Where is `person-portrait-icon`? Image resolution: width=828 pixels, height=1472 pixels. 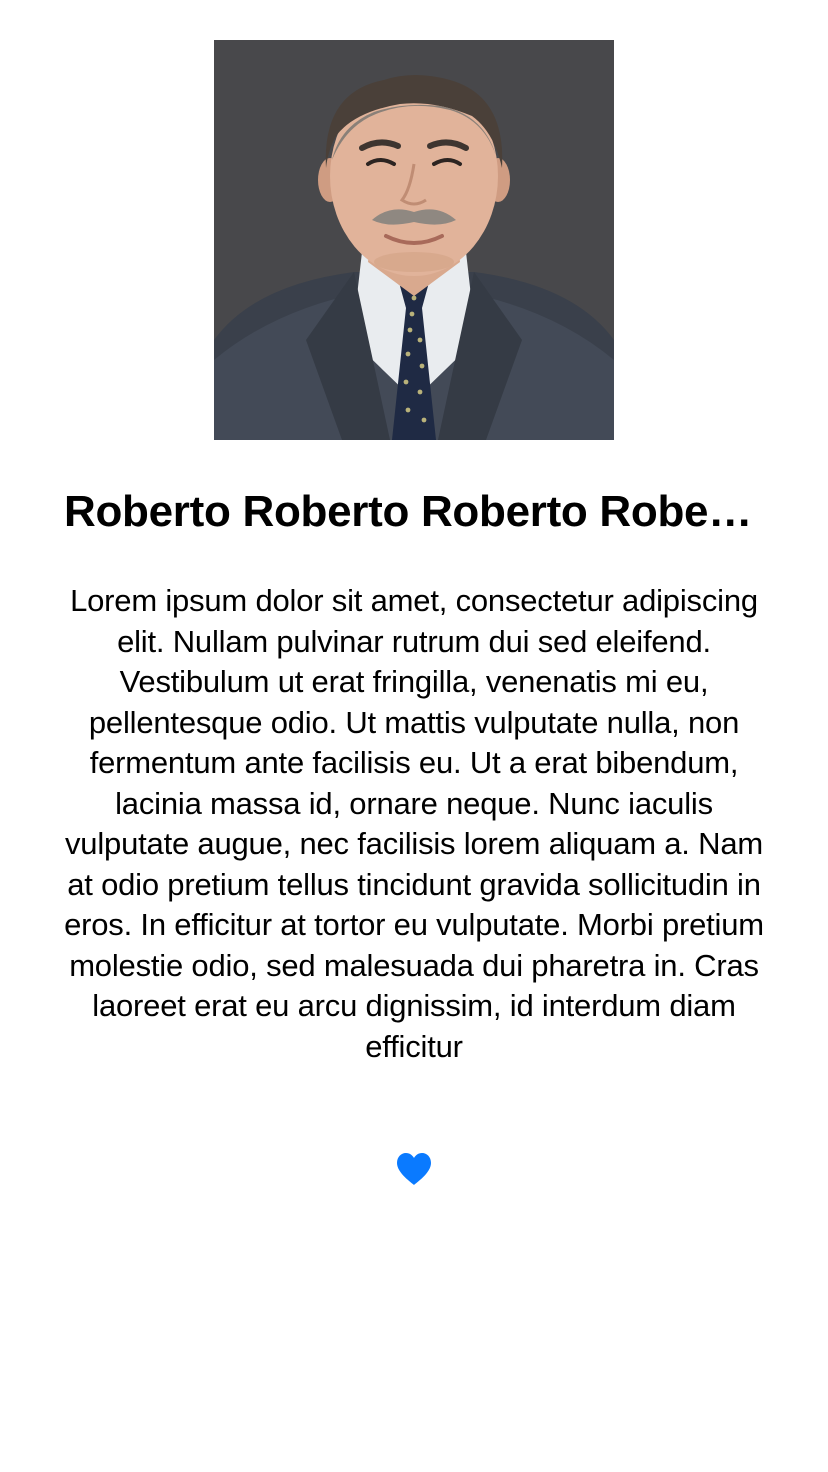
person-portrait-icon is located at coordinates (414, 240).